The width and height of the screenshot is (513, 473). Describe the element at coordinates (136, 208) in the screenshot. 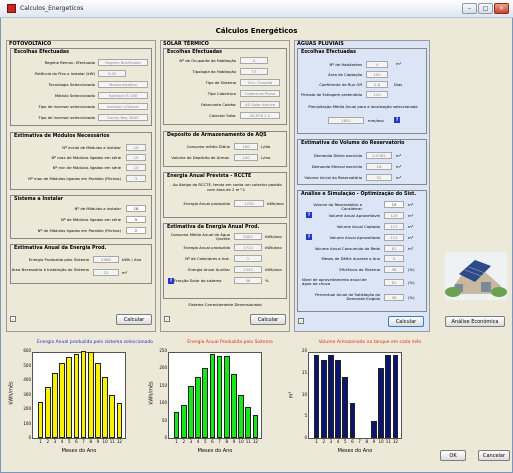

I see `fv-sistema-value: 18` at that location.